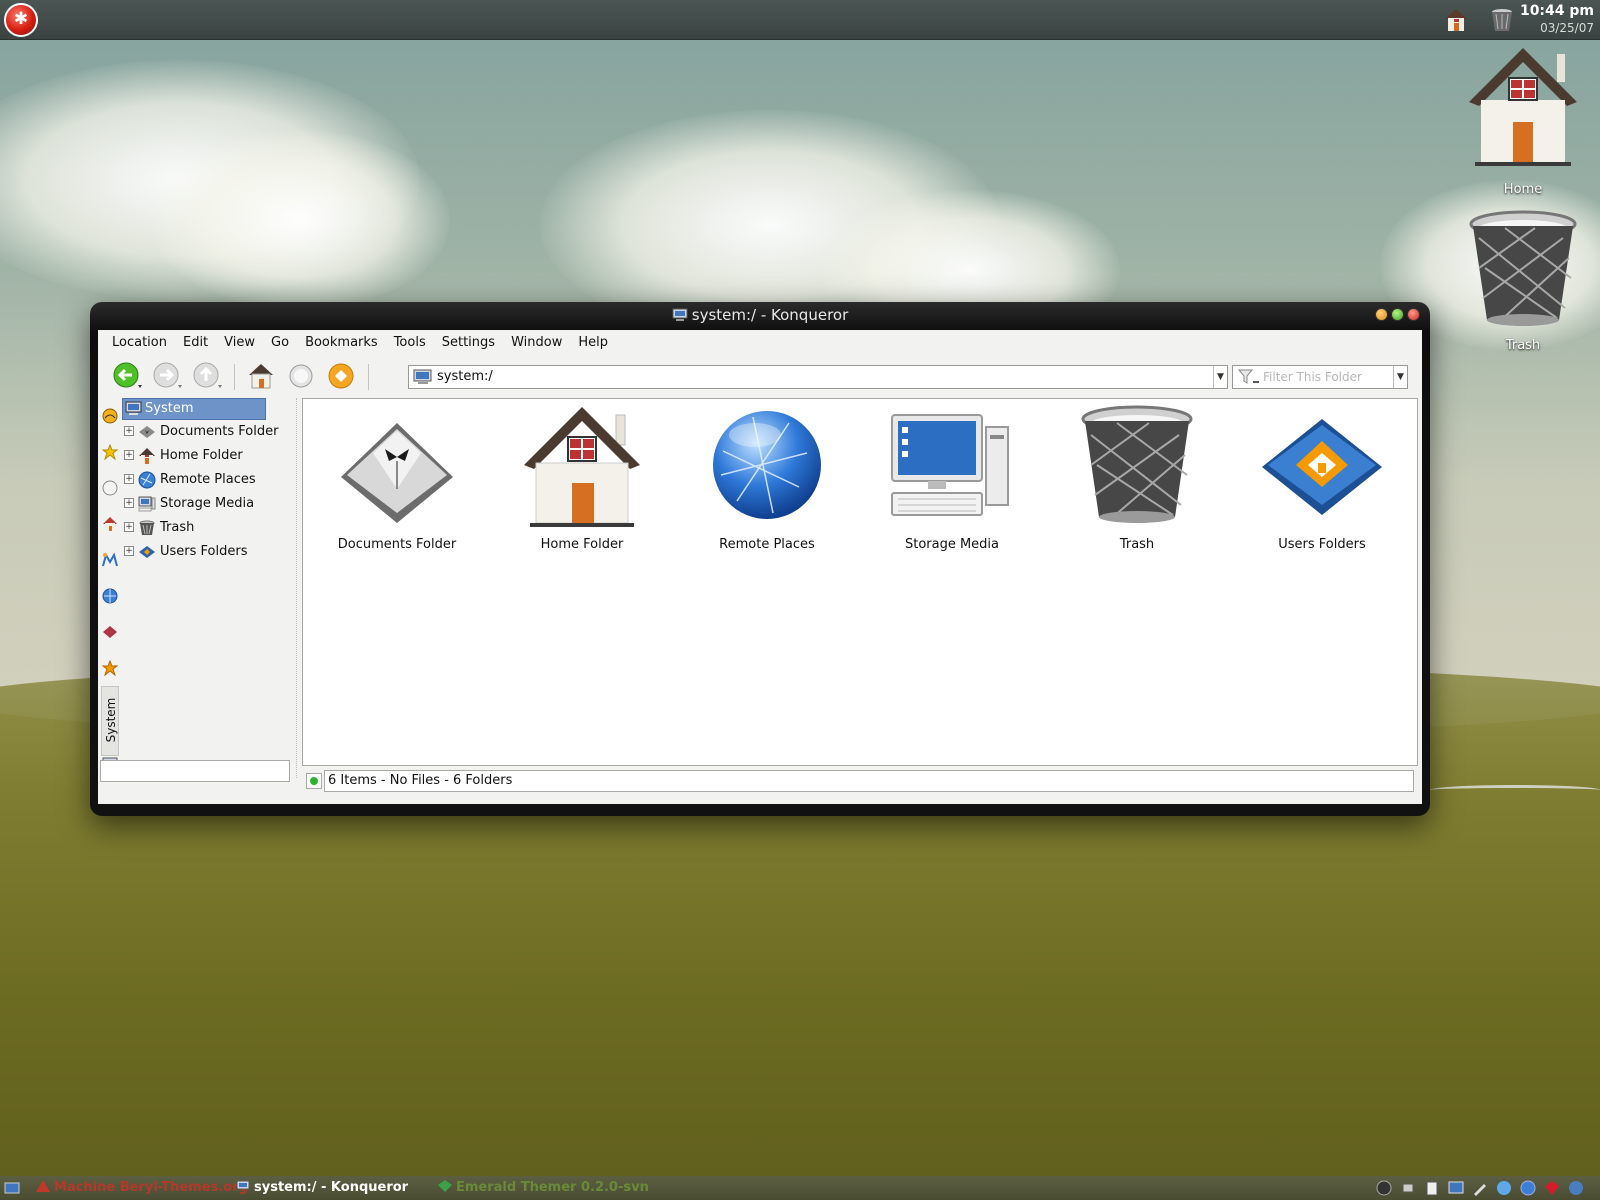 The image size is (1600, 1200). Describe the element at coordinates (142, 1188) in the screenshot. I see `task-machine-beryl-themes: Machine Beryl-Themes.org` at that location.